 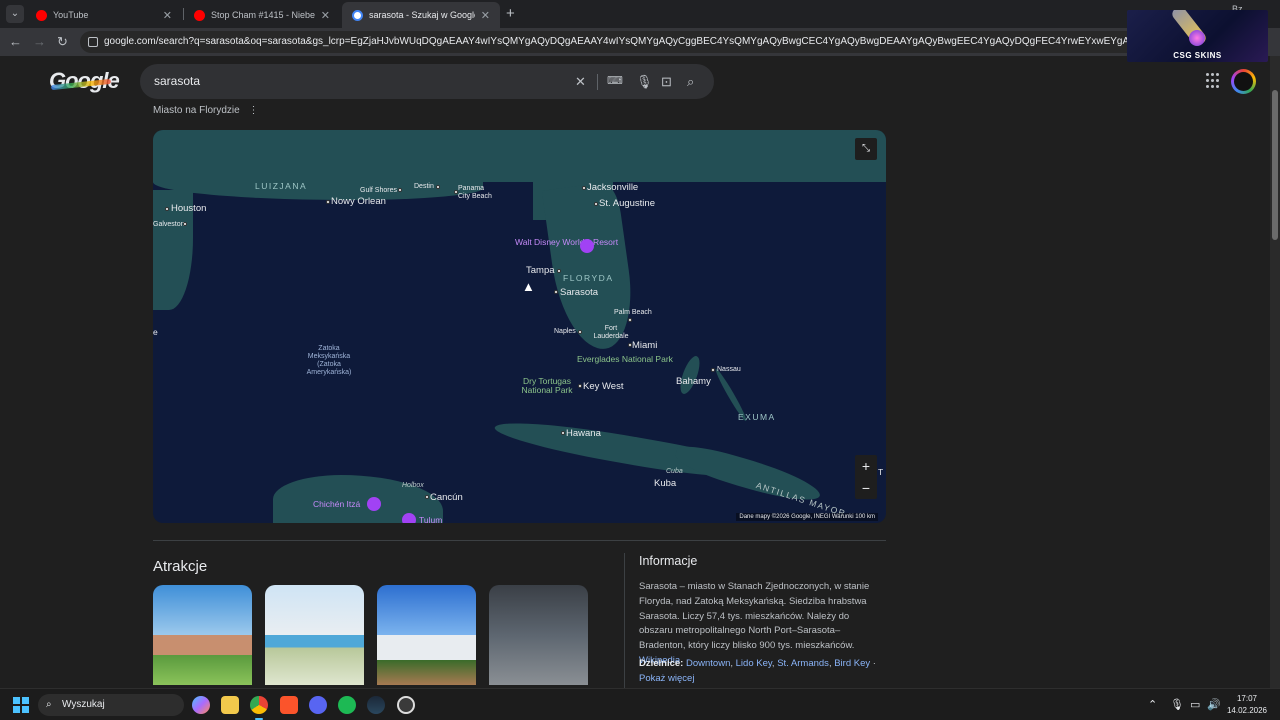 What do you see at coordinates (478, 193) in the screenshot?
I see `map-label-panama-city-beach: Panama City Beach` at bounding box center [478, 193].